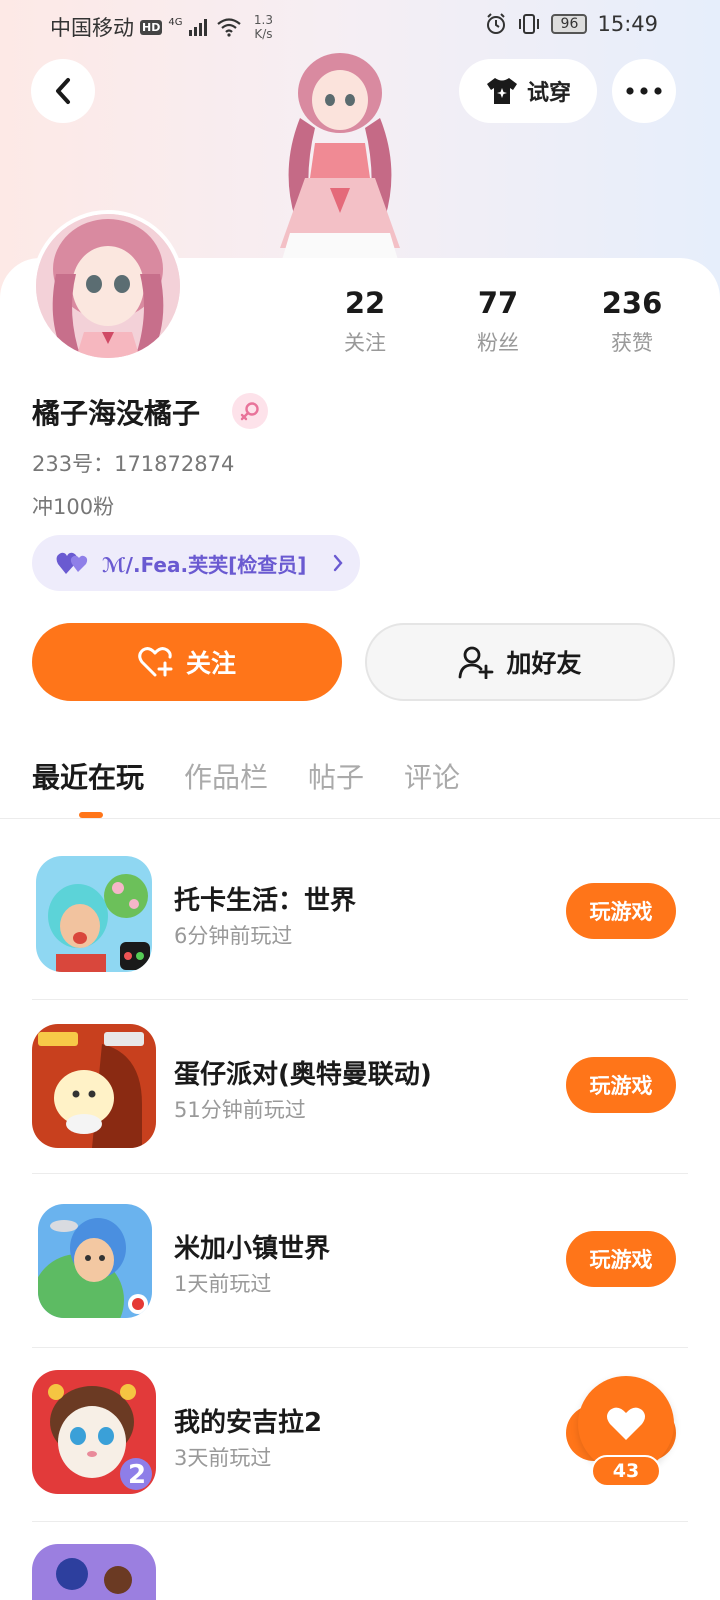 Image resolution: width=720 pixels, height=1600 pixels. Describe the element at coordinates (548, 93) in the screenshot. I see `try-on-label: 试穿` at that location.